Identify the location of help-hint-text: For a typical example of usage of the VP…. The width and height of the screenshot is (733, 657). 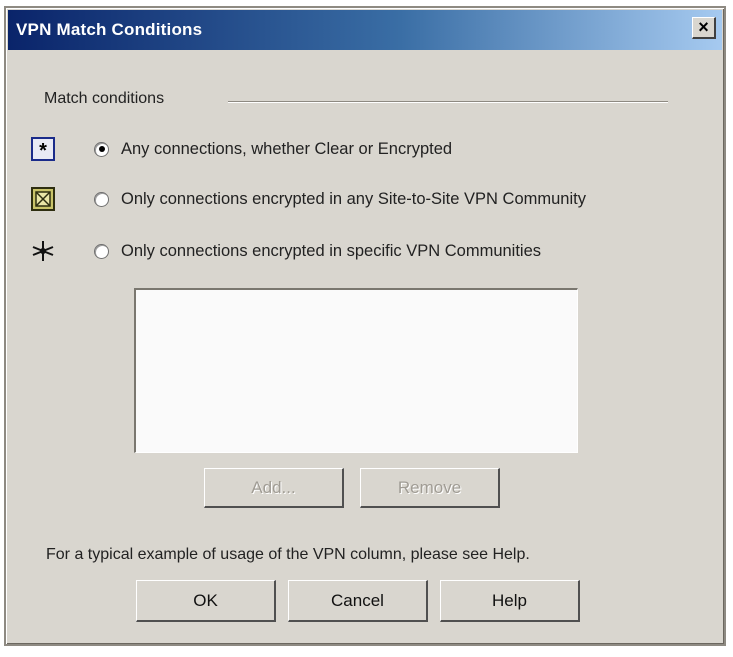
(288, 554).